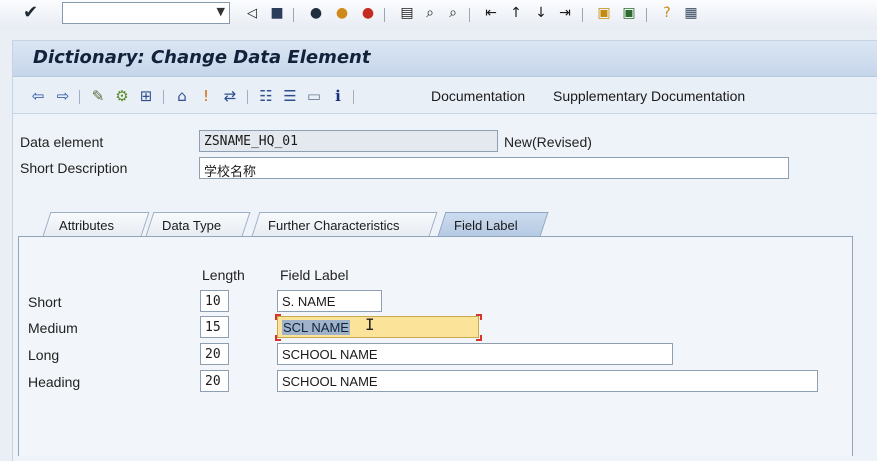 The width and height of the screenshot is (877, 461). Describe the element at coordinates (565, 13) in the screenshot. I see `last-page-icon: ⇥` at that location.